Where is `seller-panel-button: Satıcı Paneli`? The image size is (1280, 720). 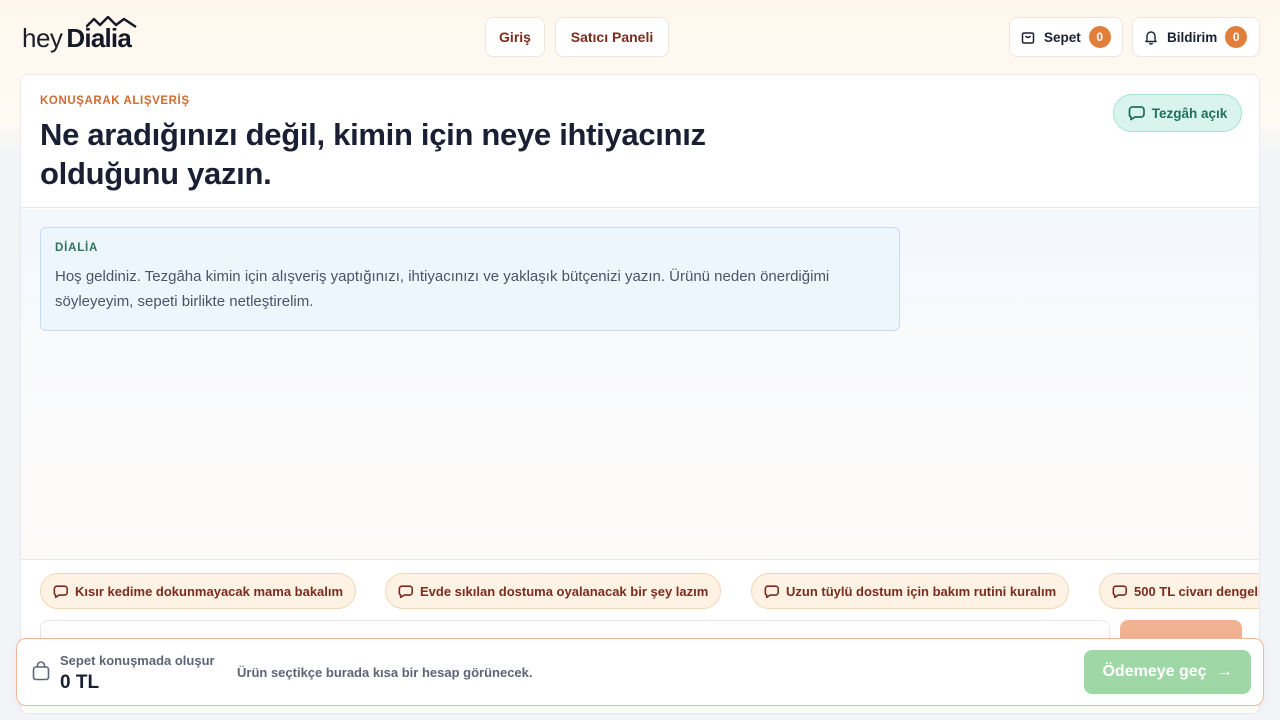
seller-panel-button: Satıcı Paneli is located at coordinates (612, 37).